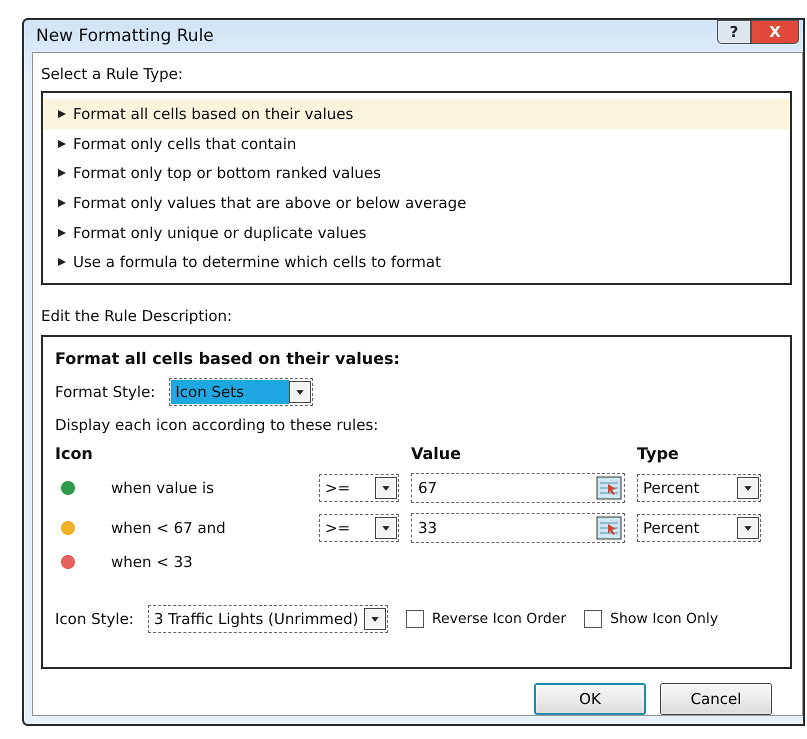  Describe the element at coordinates (94, 619) in the screenshot. I see `icon-style-label: Icon Style:` at that location.